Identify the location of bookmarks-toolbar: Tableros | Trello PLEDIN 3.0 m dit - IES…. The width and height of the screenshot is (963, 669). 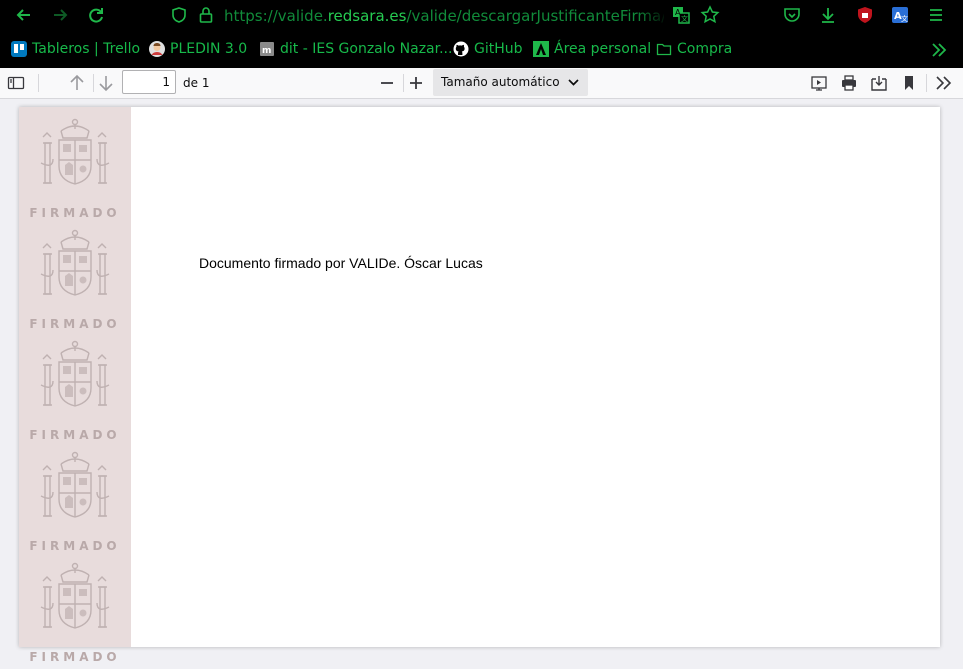
(481, 64).